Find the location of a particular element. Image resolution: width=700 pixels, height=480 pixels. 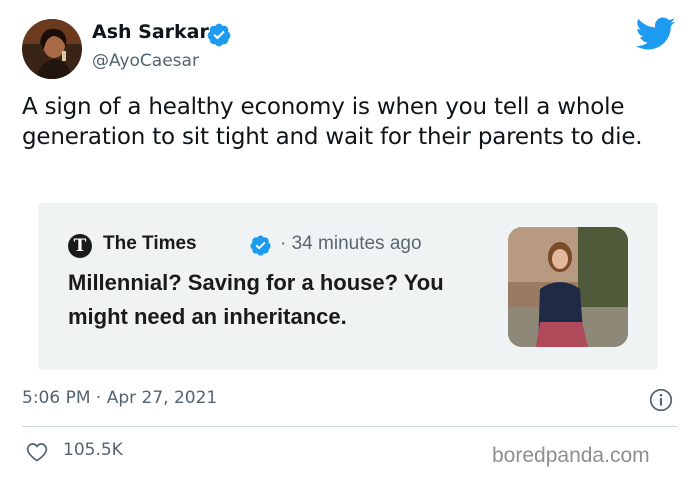

tweet-timestamp: 5:06 PM · Apr 27, 2021 is located at coordinates (119, 398).